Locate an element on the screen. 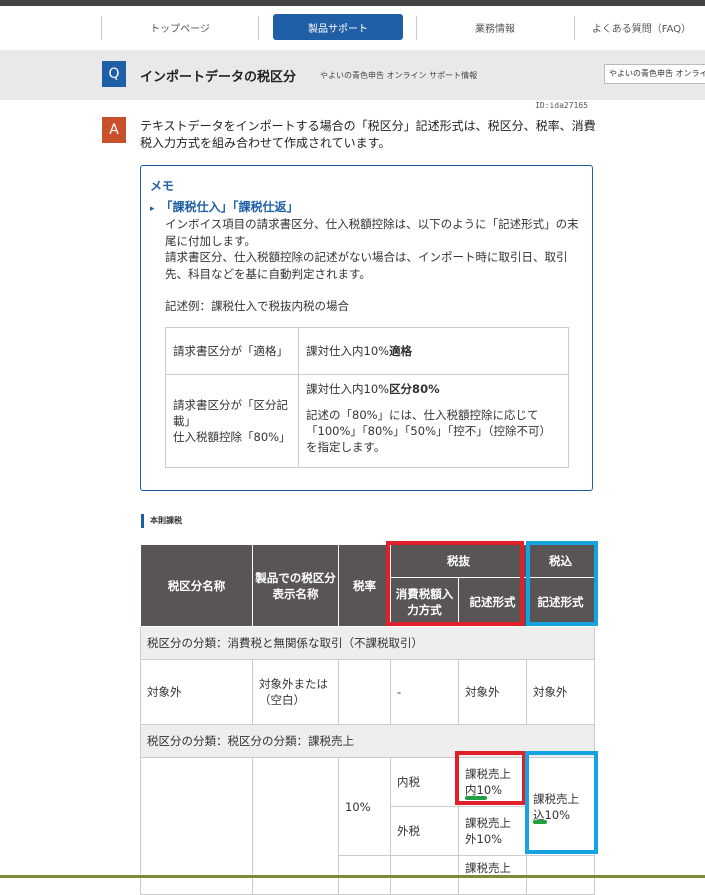  memo-table-value: 課対仕入内10%適格 is located at coordinates (433, 351).